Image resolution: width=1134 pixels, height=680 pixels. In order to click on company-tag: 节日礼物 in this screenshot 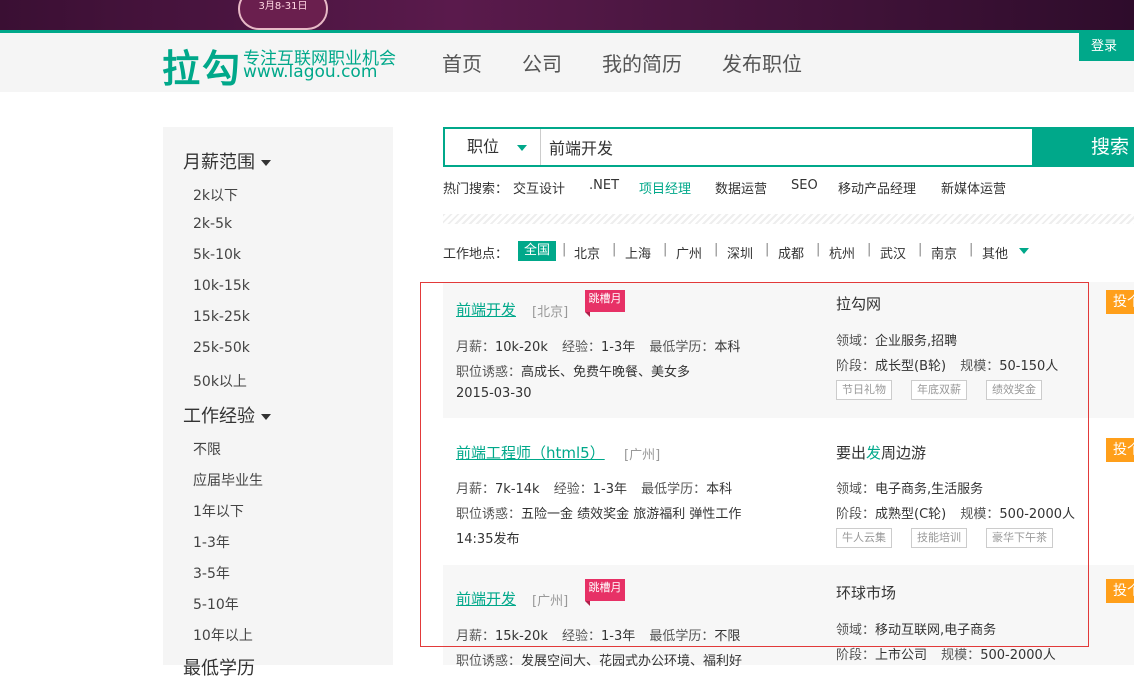, I will do `click(864, 390)`.